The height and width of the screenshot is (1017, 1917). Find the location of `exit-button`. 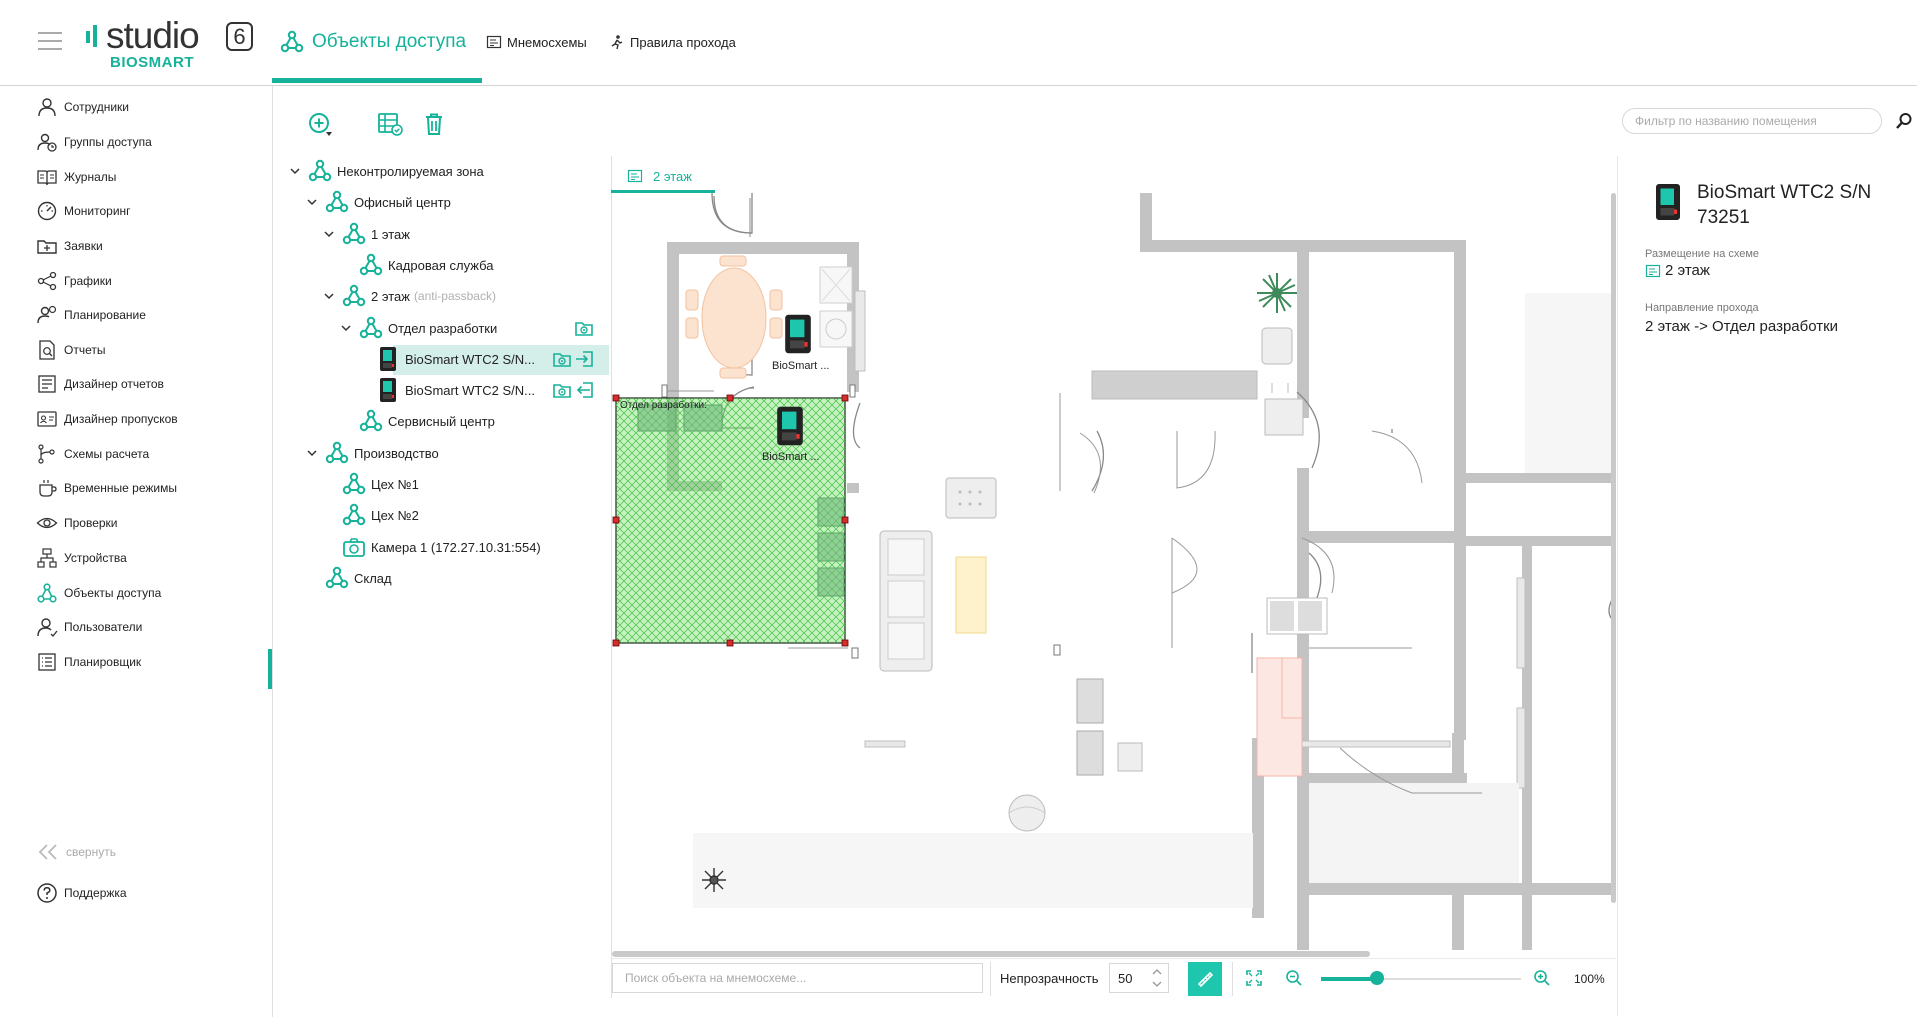

exit-button is located at coordinates (585, 390).